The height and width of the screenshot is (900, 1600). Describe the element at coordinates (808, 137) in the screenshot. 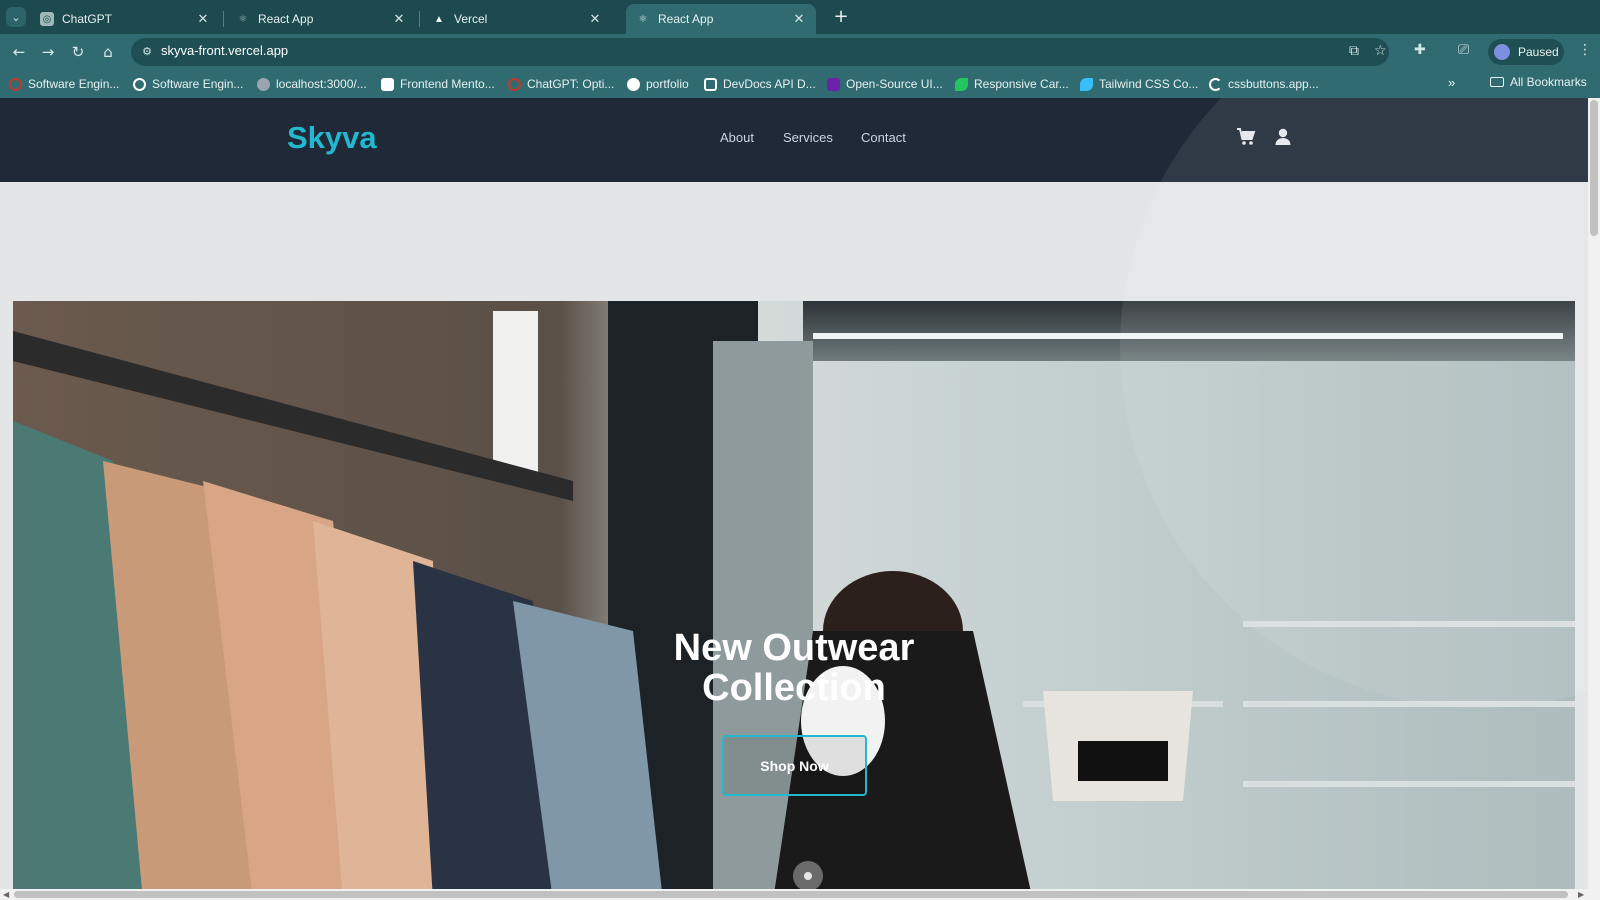

I see `nav-link-services: Services` at that location.